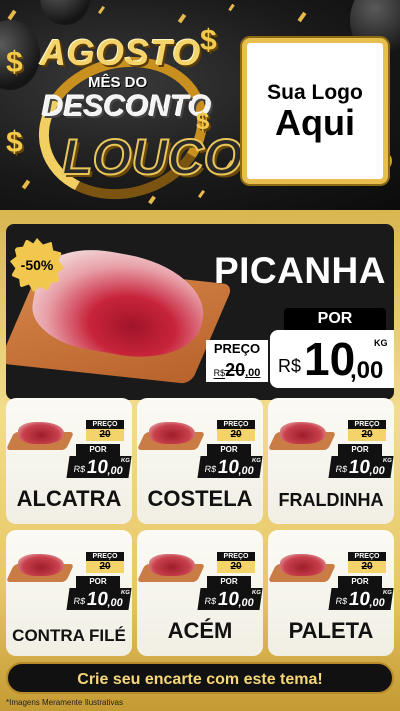 Image resolution: width=400 pixels, height=711 pixels. I want to click on logo-placeholder: Sua Logo Aqui, so click(315, 111).